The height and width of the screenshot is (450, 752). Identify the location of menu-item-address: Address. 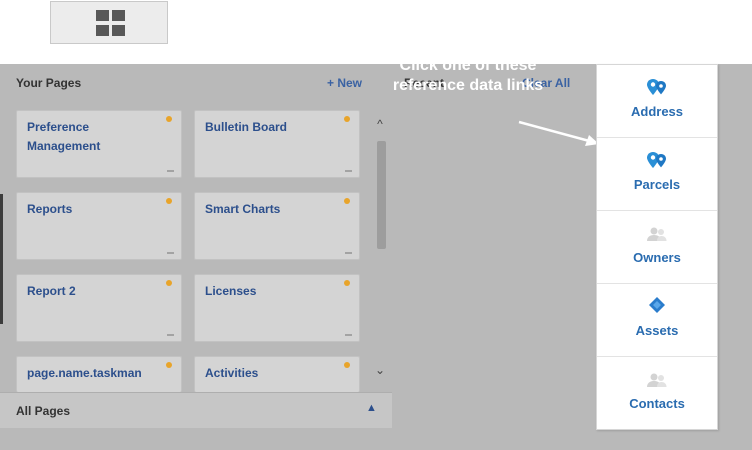
(657, 101).